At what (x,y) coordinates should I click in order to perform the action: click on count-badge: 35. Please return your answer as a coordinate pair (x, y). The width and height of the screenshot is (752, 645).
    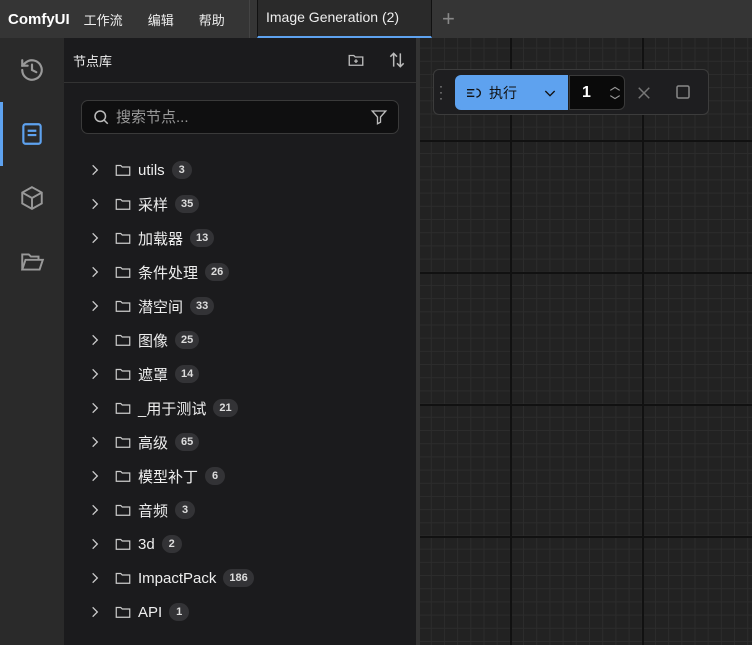
    Looking at the image, I should click on (187, 204).